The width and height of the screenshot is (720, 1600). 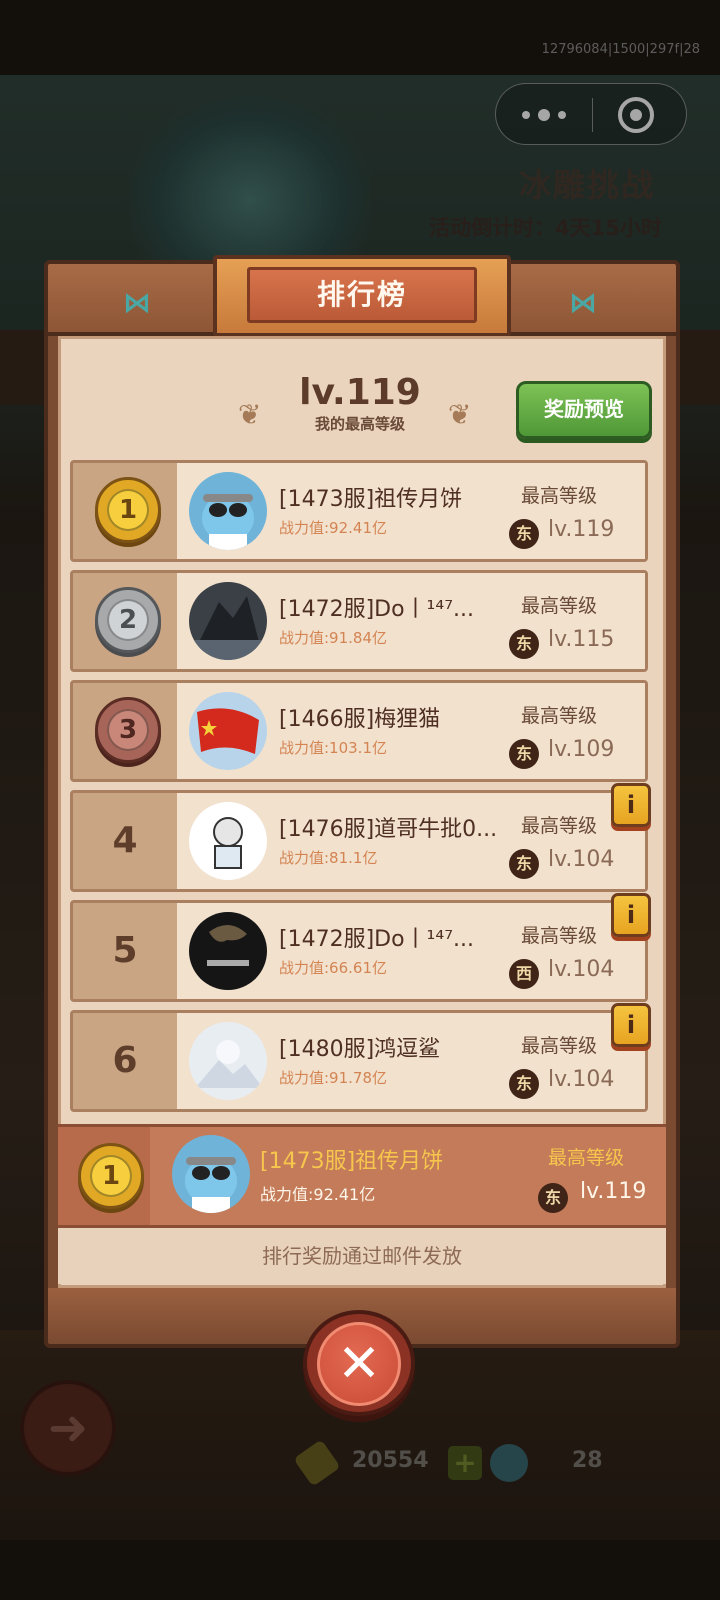 I want to click on my-rank-row: 1 [1473服]祖传月饼 战力值:92.41亿 最高等级 东 lv.119, so click(x=362, y=1176).